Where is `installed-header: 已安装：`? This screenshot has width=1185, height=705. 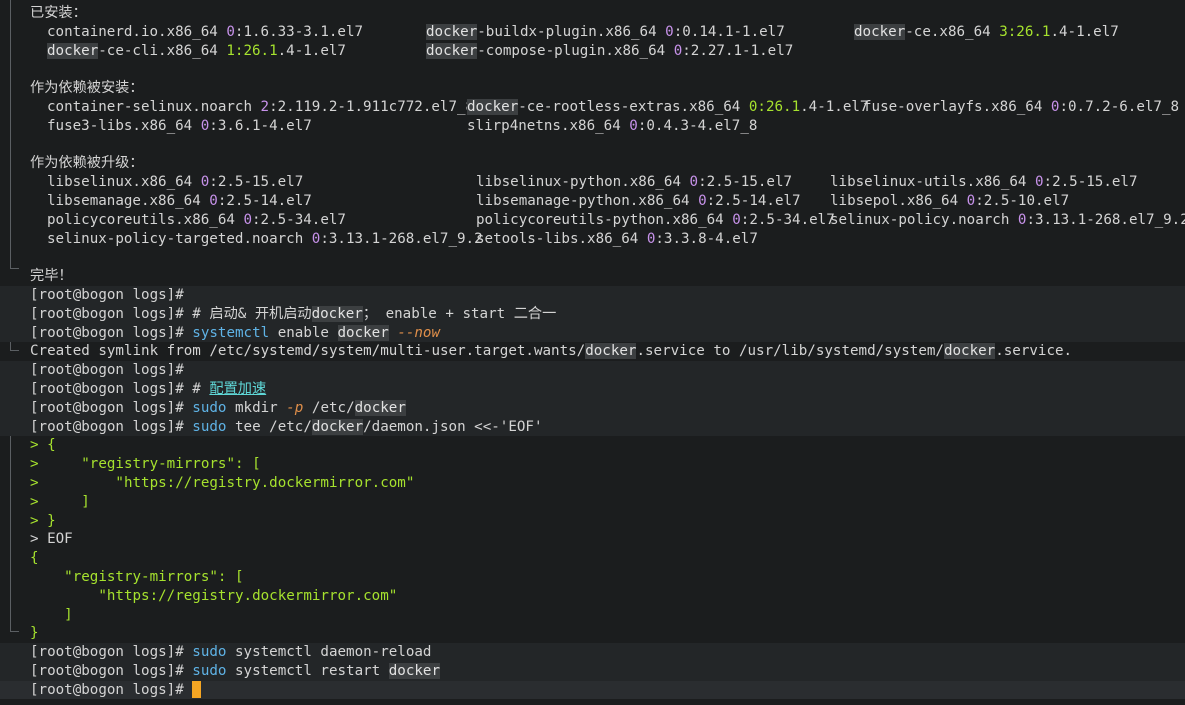
installed-header: 已安装： is located at coordinates (58, 13).